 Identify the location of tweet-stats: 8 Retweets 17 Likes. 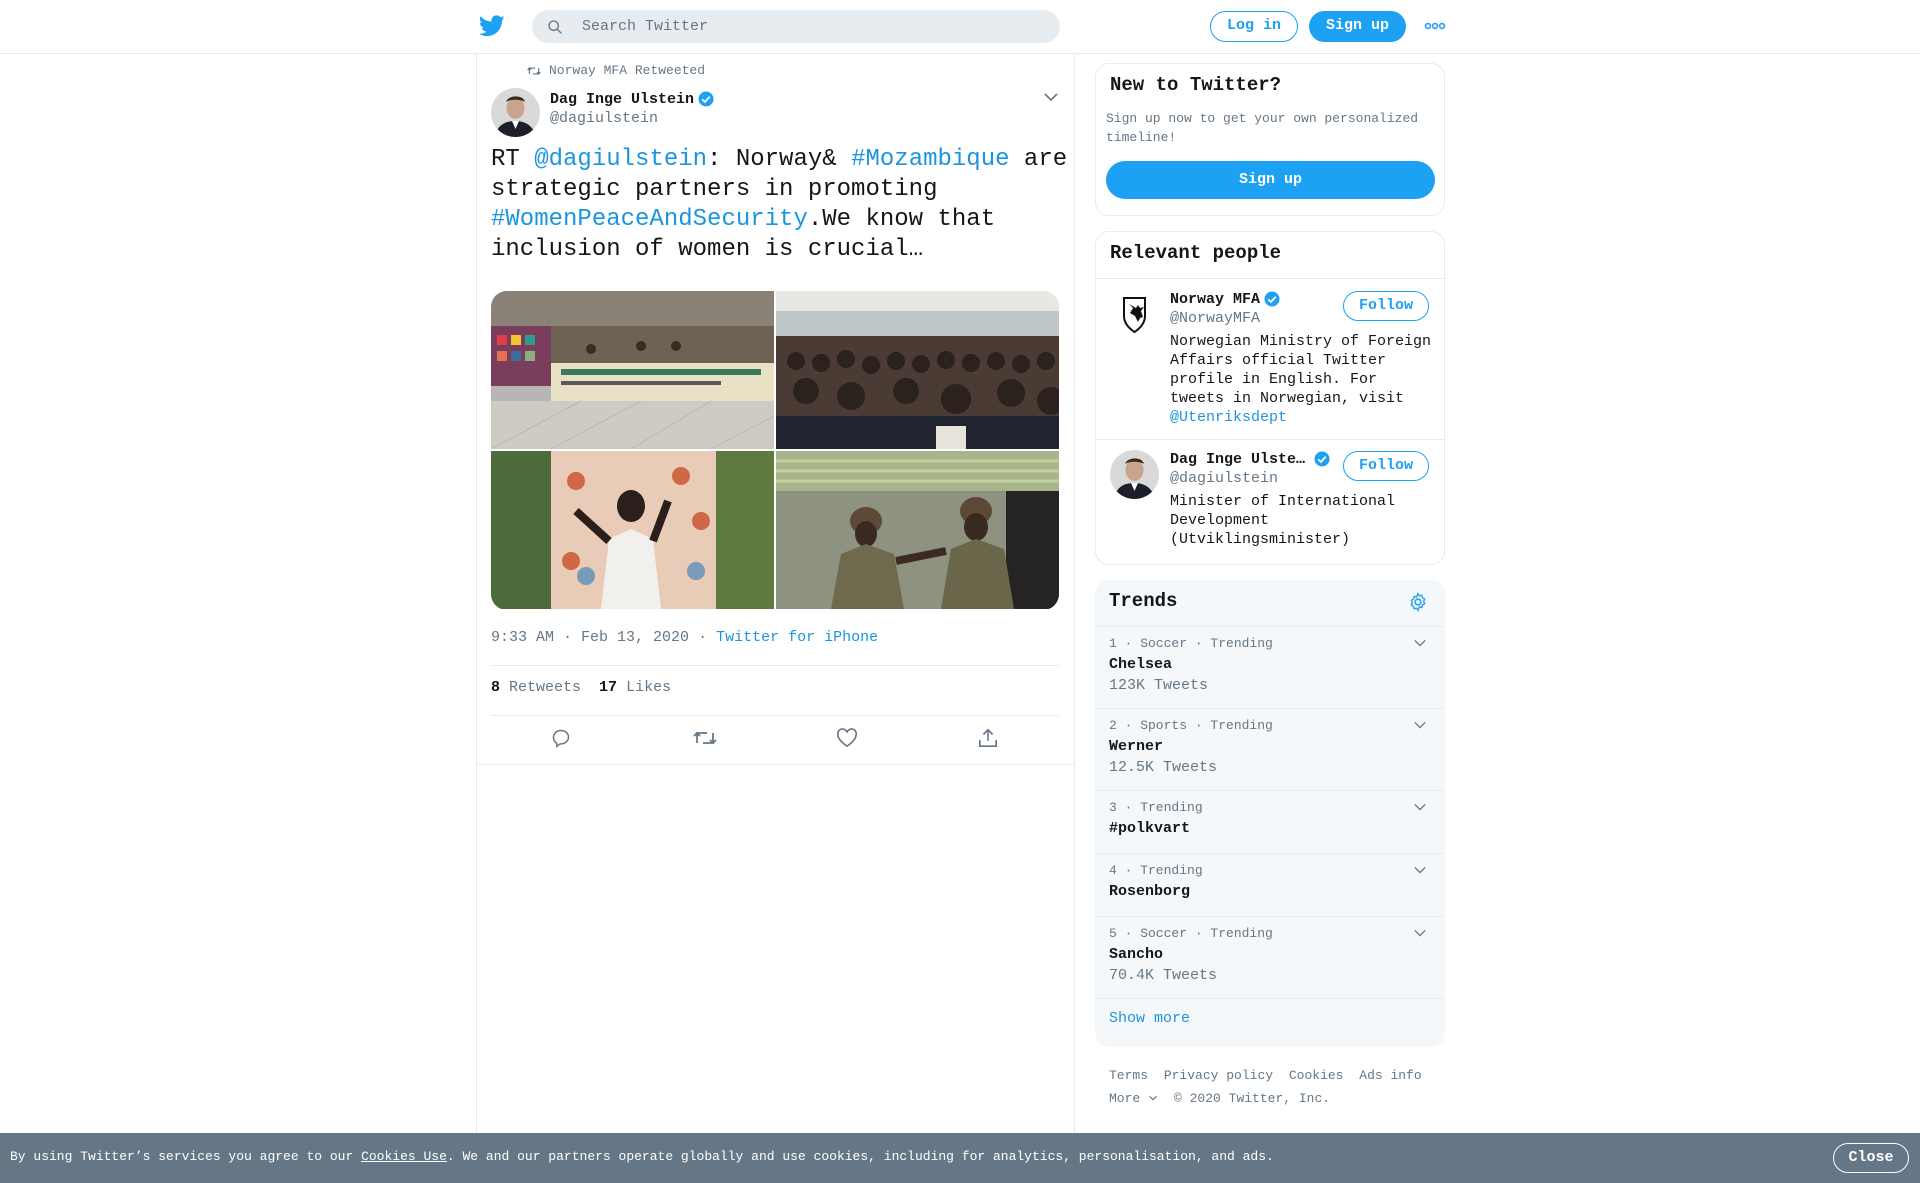
(581, 687).